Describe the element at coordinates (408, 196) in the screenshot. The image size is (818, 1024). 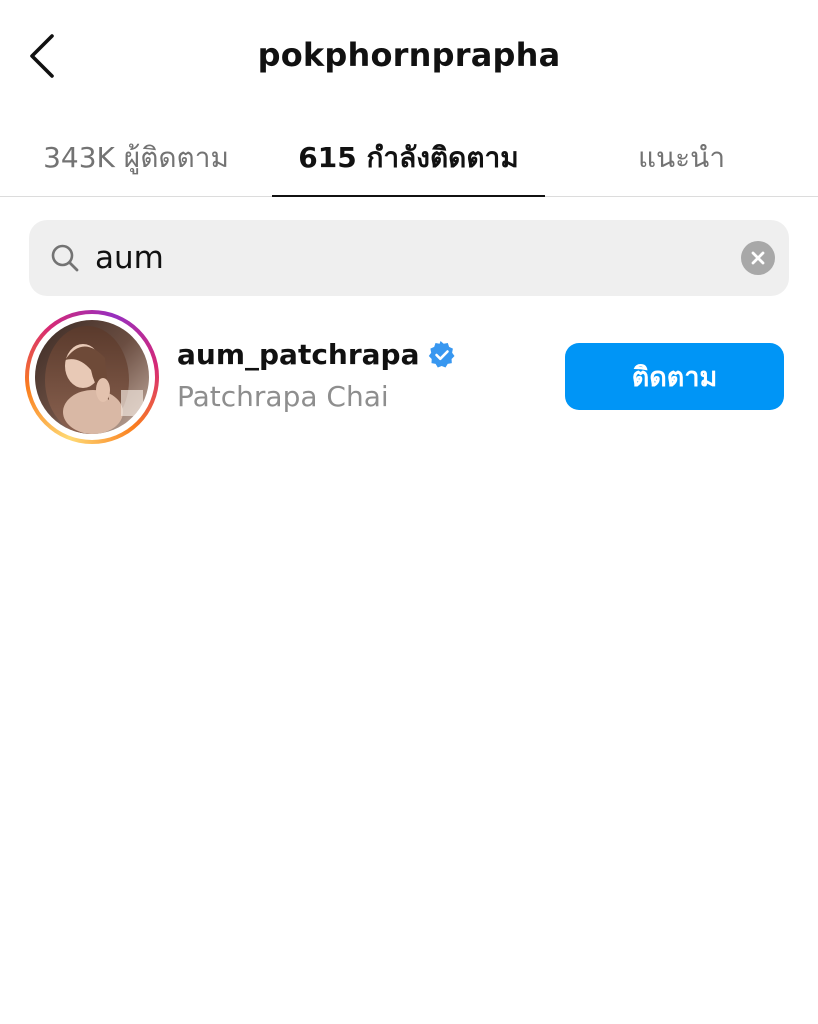
I see `active-tab-indicator` at that location.